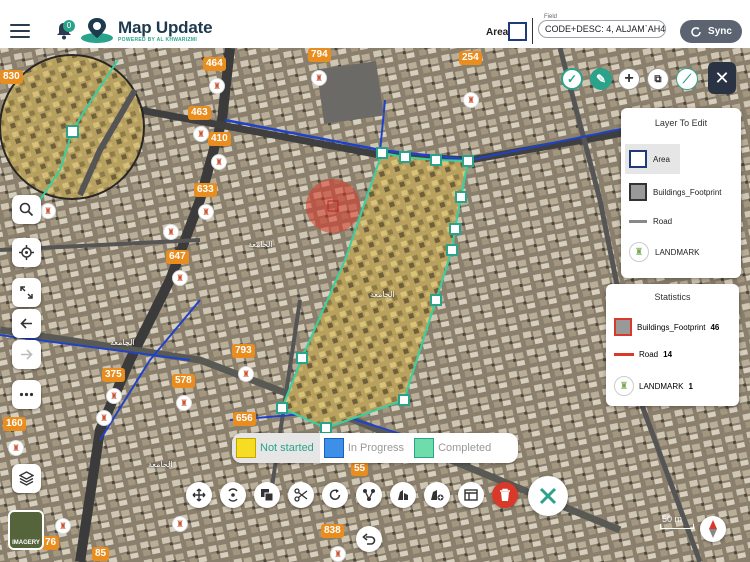 This screenshot has height=562, width=750. I want to click on vertex-icon, so click(369, 495).